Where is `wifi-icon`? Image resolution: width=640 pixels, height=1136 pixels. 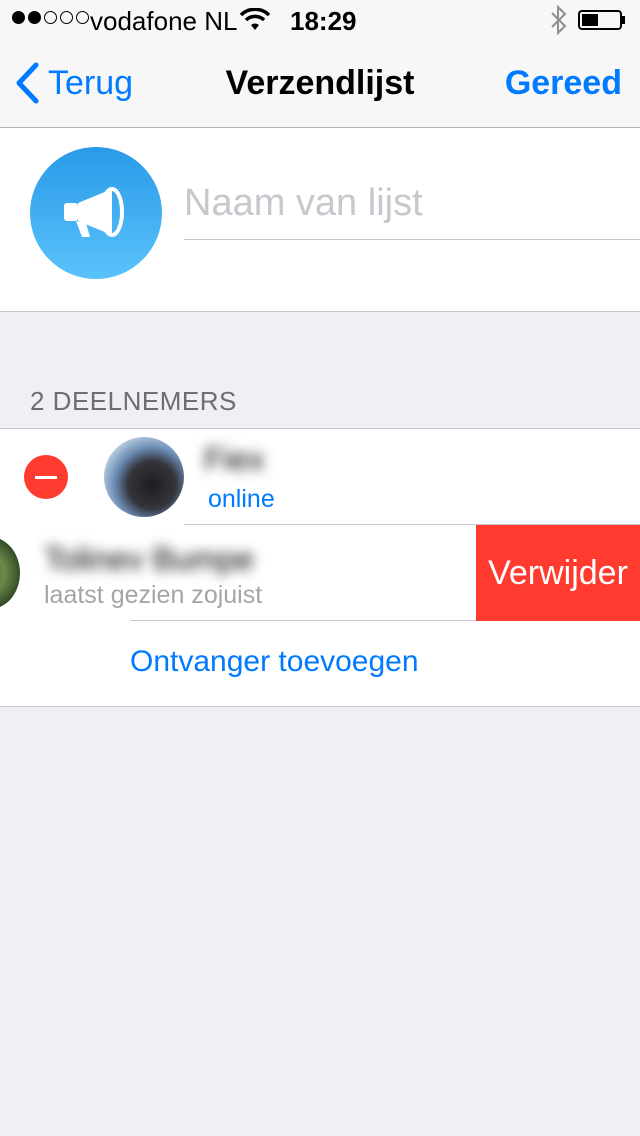
wifi-icon is located at coordinates (255, 23).